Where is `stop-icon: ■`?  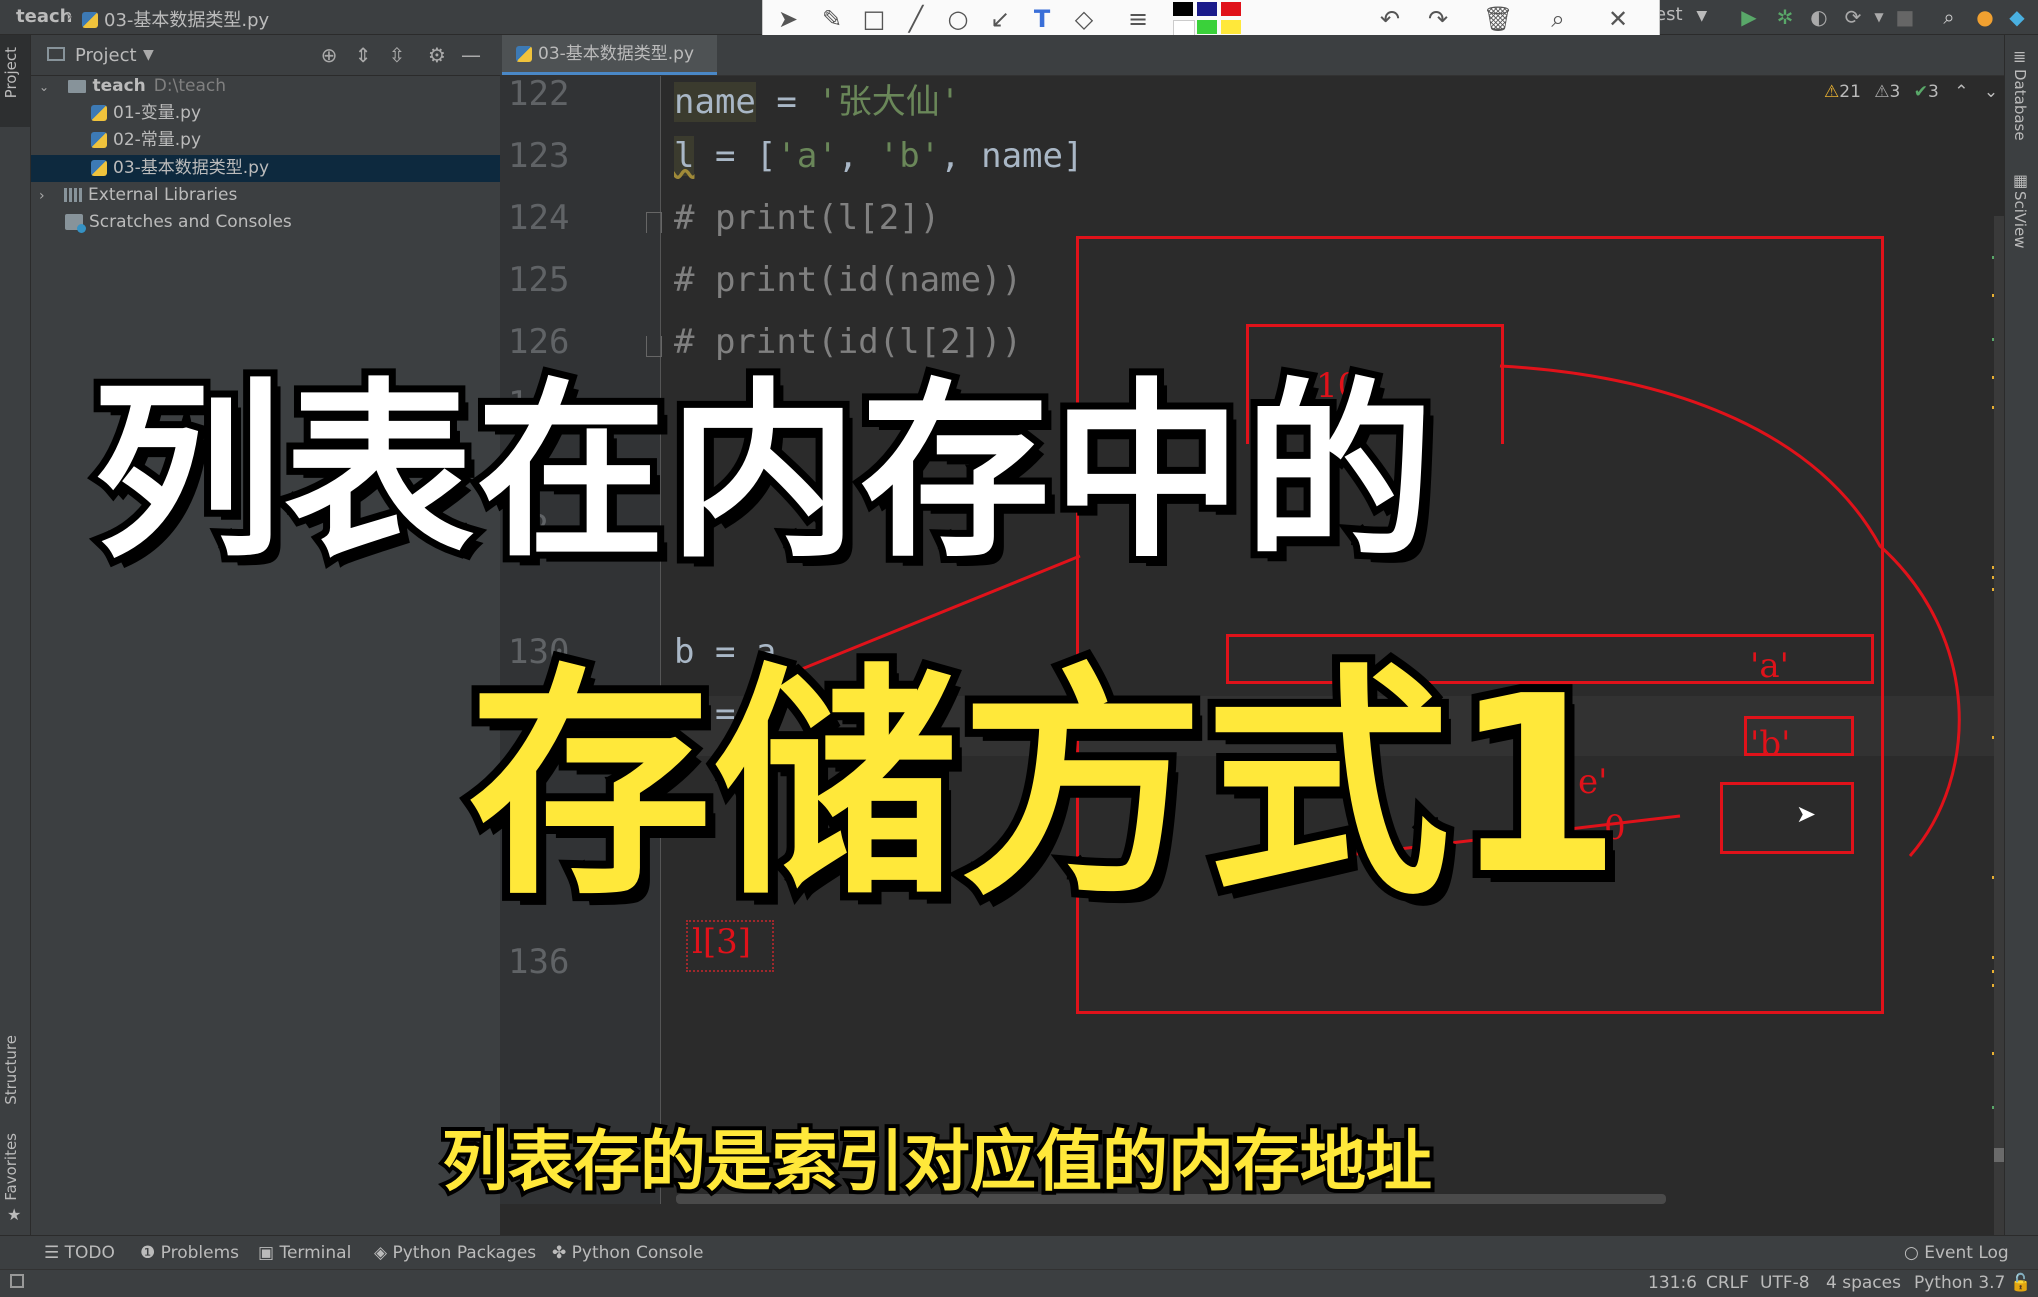
stop-icon: ■ is located at coordinates (1905, 17).